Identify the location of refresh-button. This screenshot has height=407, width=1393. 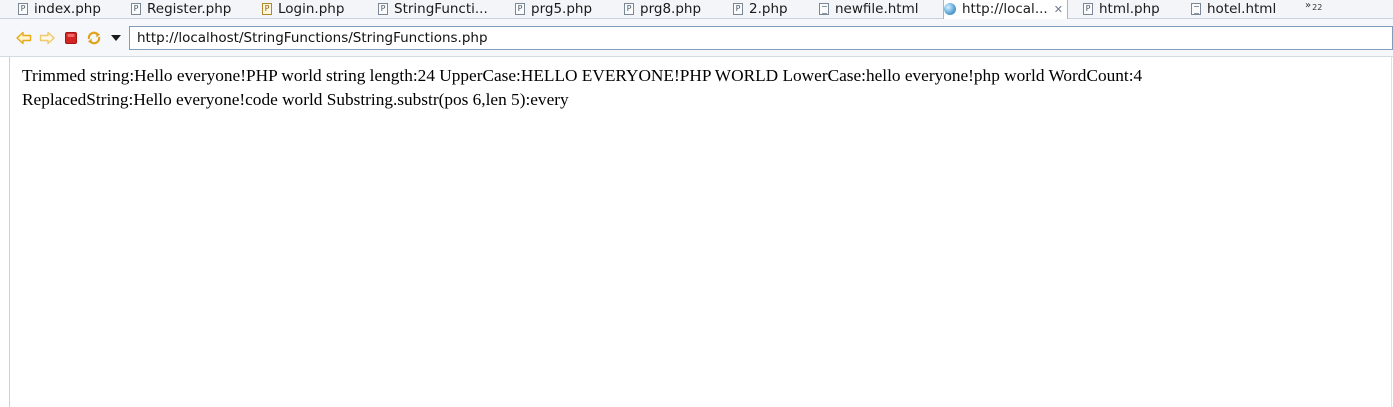
(94, 38).